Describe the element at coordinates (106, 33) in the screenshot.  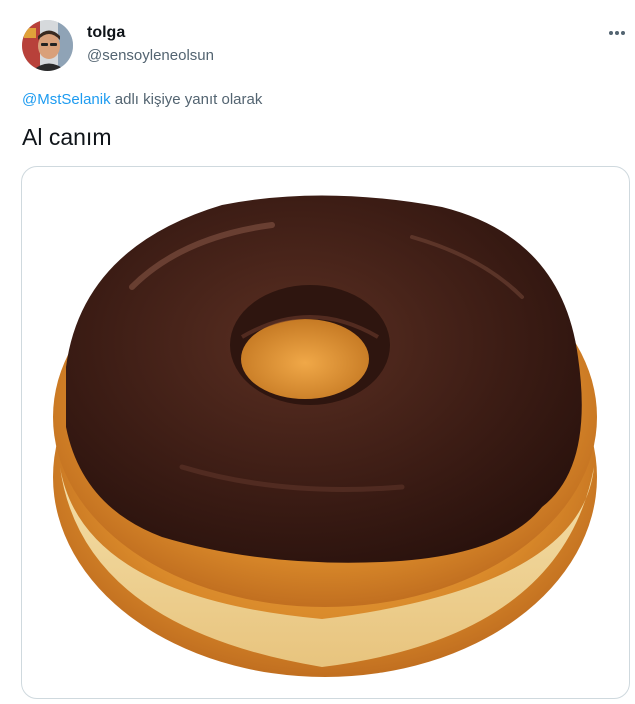
I see `display-name: tolga` at that location.